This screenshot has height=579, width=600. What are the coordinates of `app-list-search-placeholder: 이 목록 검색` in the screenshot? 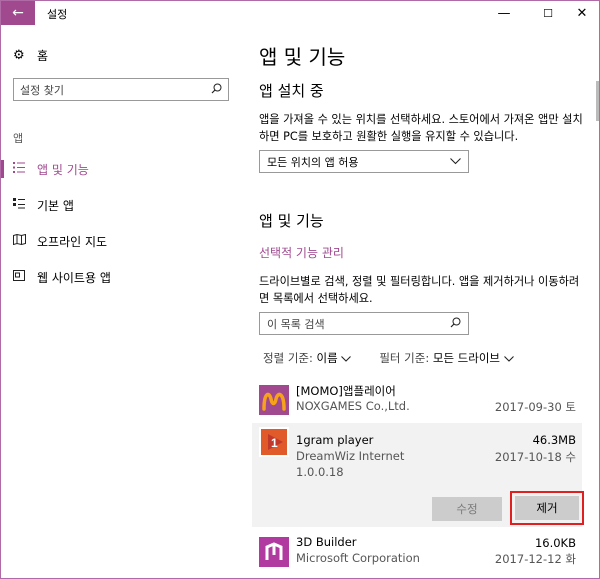 It's located at (296, 324).